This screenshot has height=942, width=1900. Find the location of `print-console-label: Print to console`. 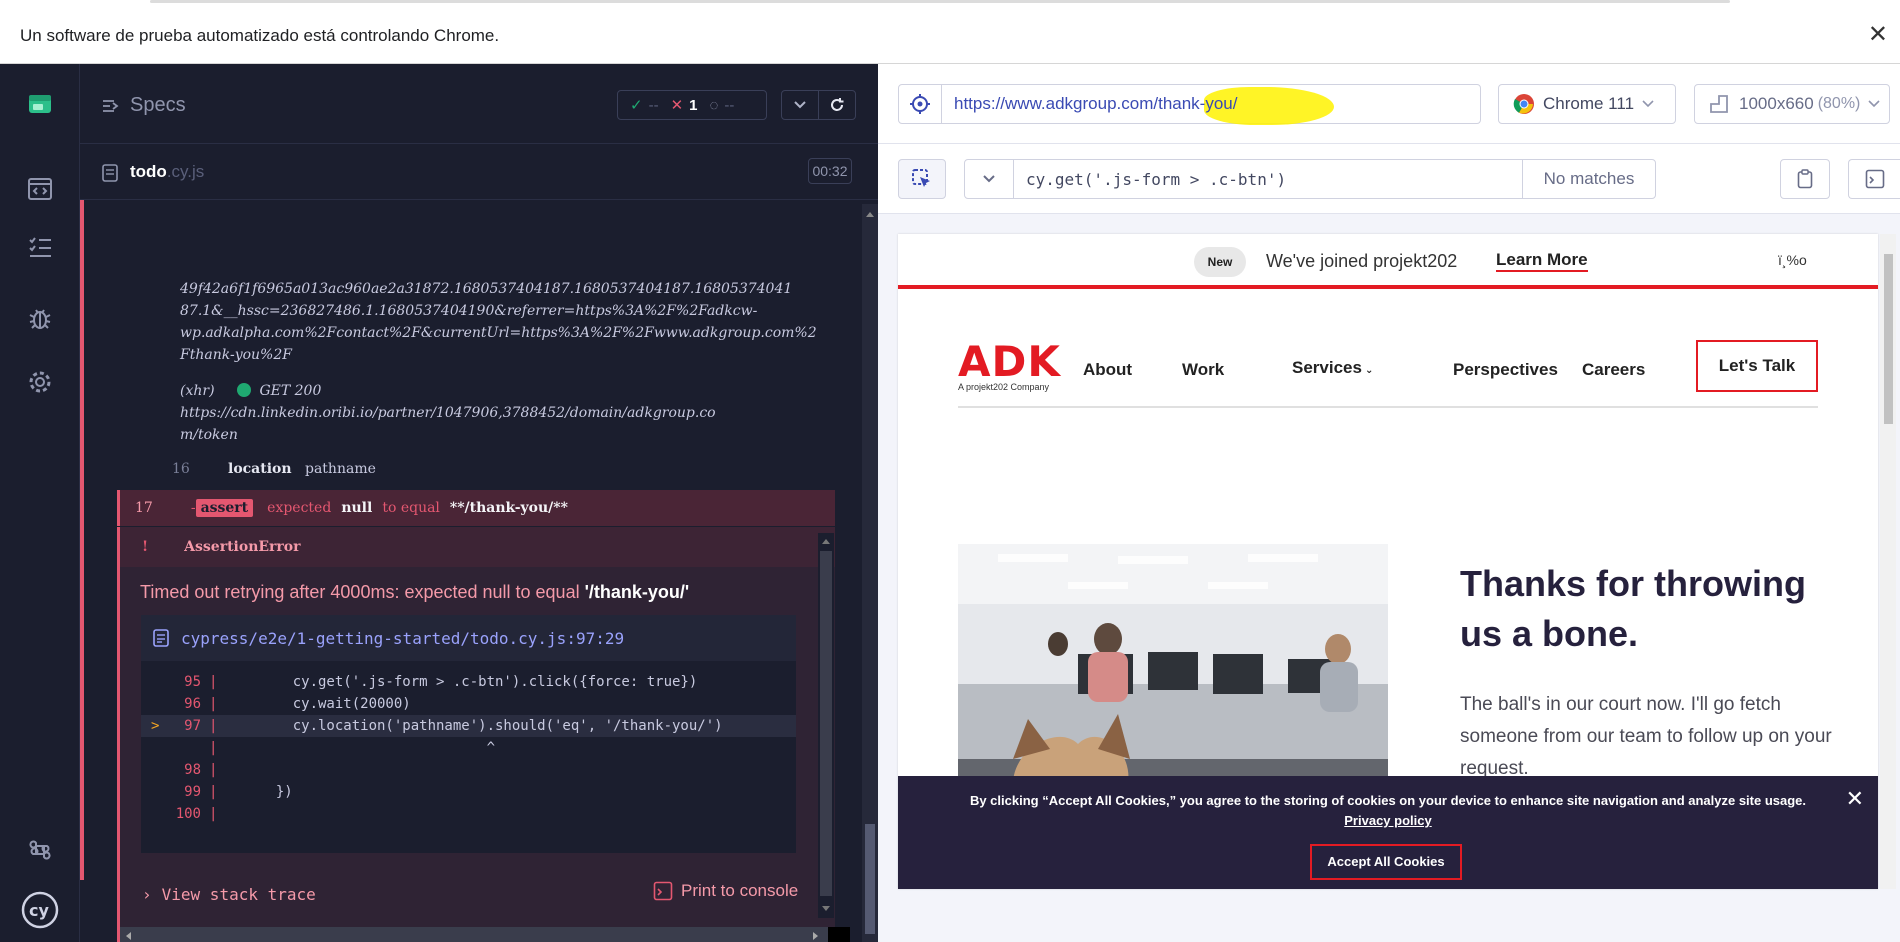

print-console-label: Print to console is located at coordinates (740, 890).